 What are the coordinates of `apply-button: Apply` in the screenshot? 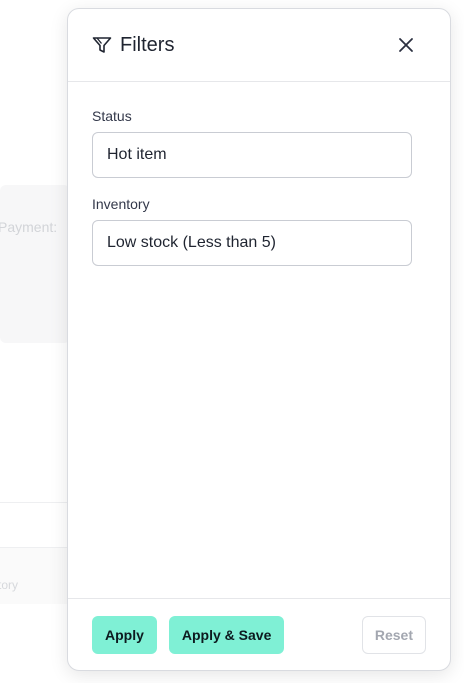 It's located at (124, 634).